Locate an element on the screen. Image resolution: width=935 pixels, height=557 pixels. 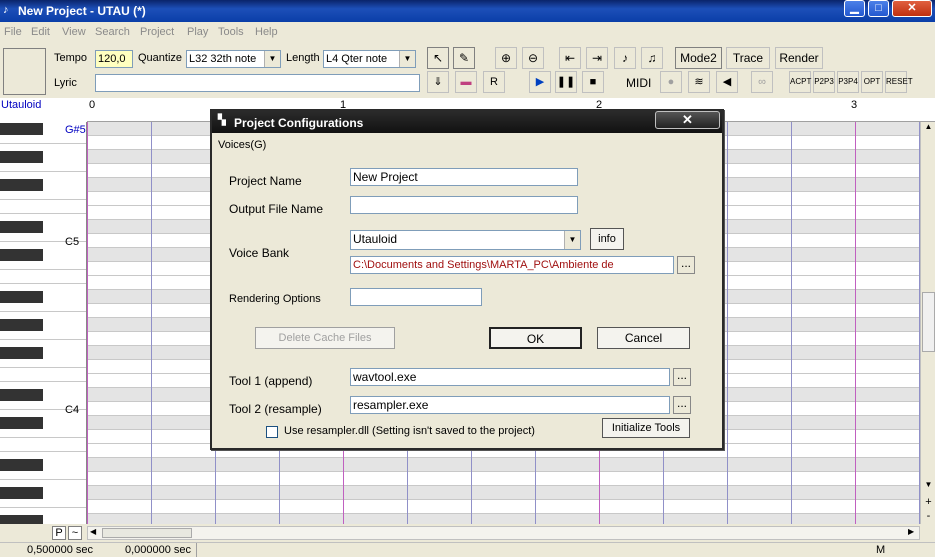
p-button: P is located at coordinates (59, 533).